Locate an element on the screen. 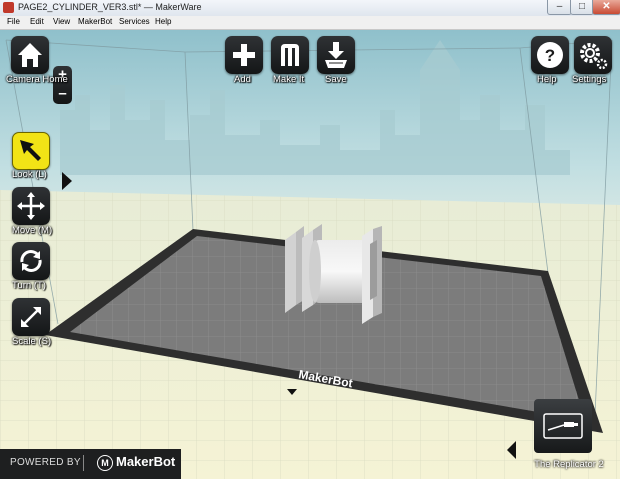 The image size is (620, 479). turn-tool-button is located at coordinates (31, 261).